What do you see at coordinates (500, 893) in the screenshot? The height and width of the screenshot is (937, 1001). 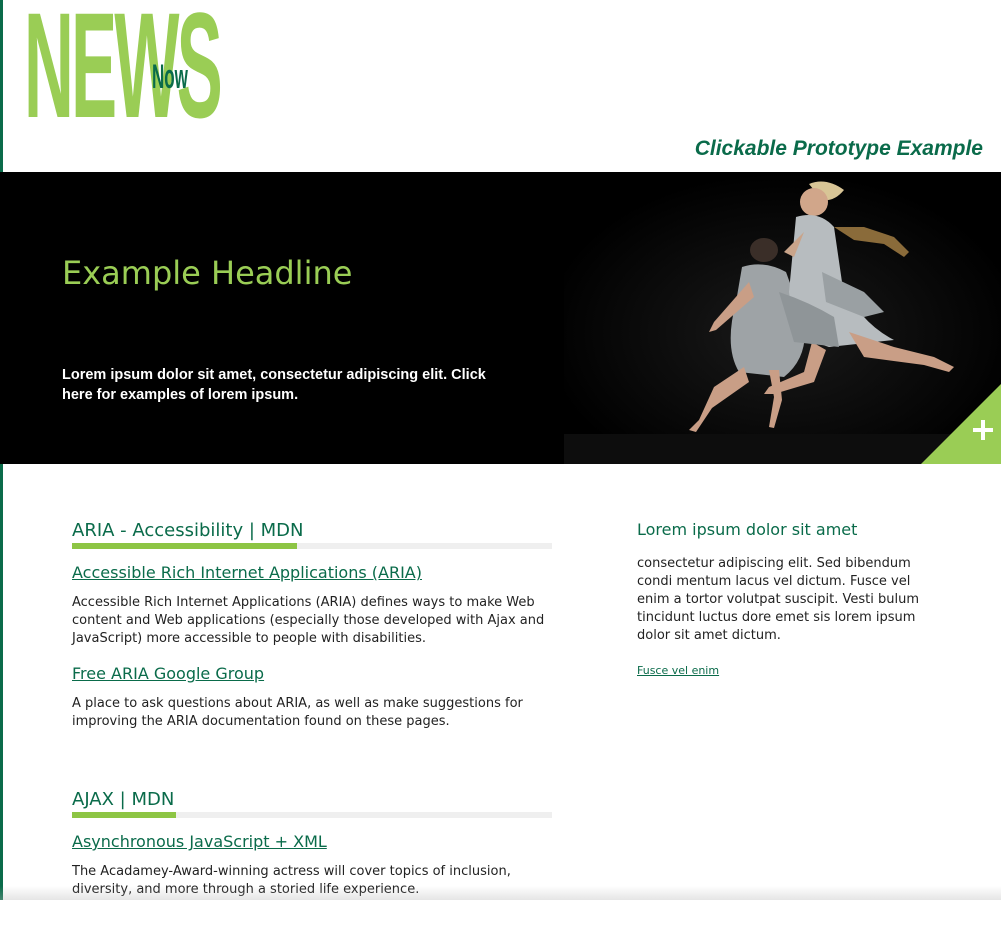 I see `bottom-fade` at bounding box center [500, 893].